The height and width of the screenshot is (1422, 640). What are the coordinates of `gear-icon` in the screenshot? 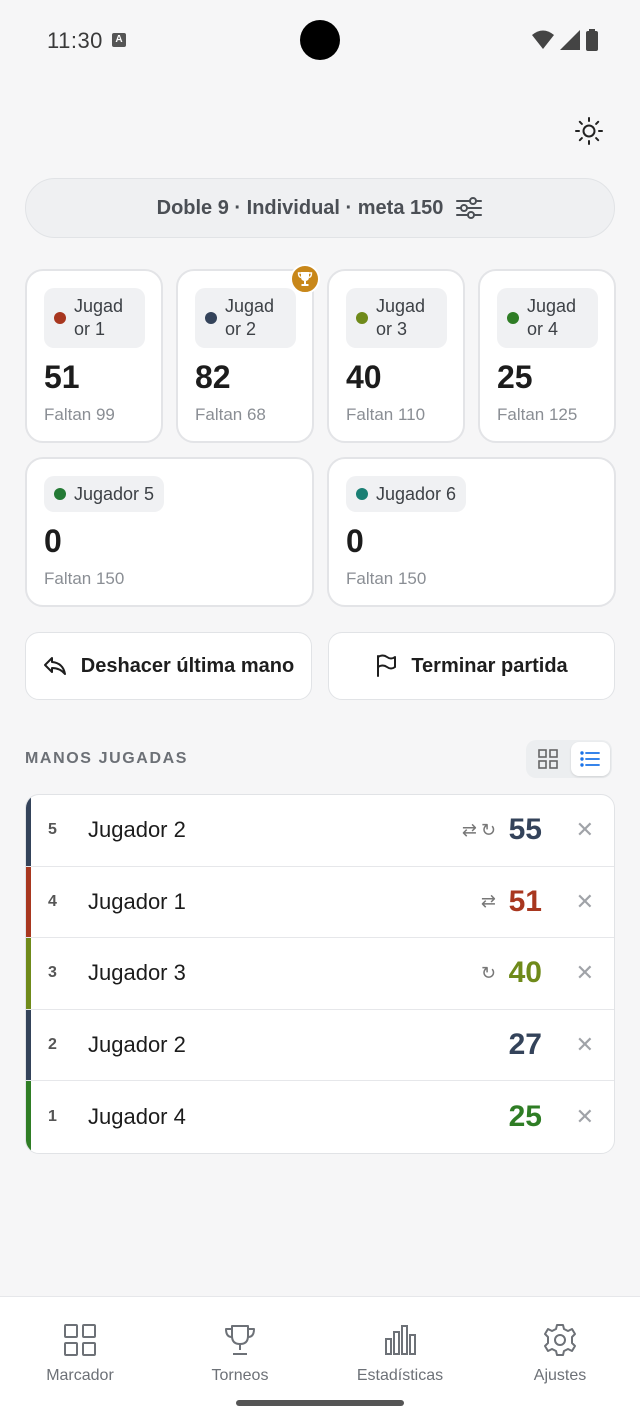 It's located at (560, 1340).